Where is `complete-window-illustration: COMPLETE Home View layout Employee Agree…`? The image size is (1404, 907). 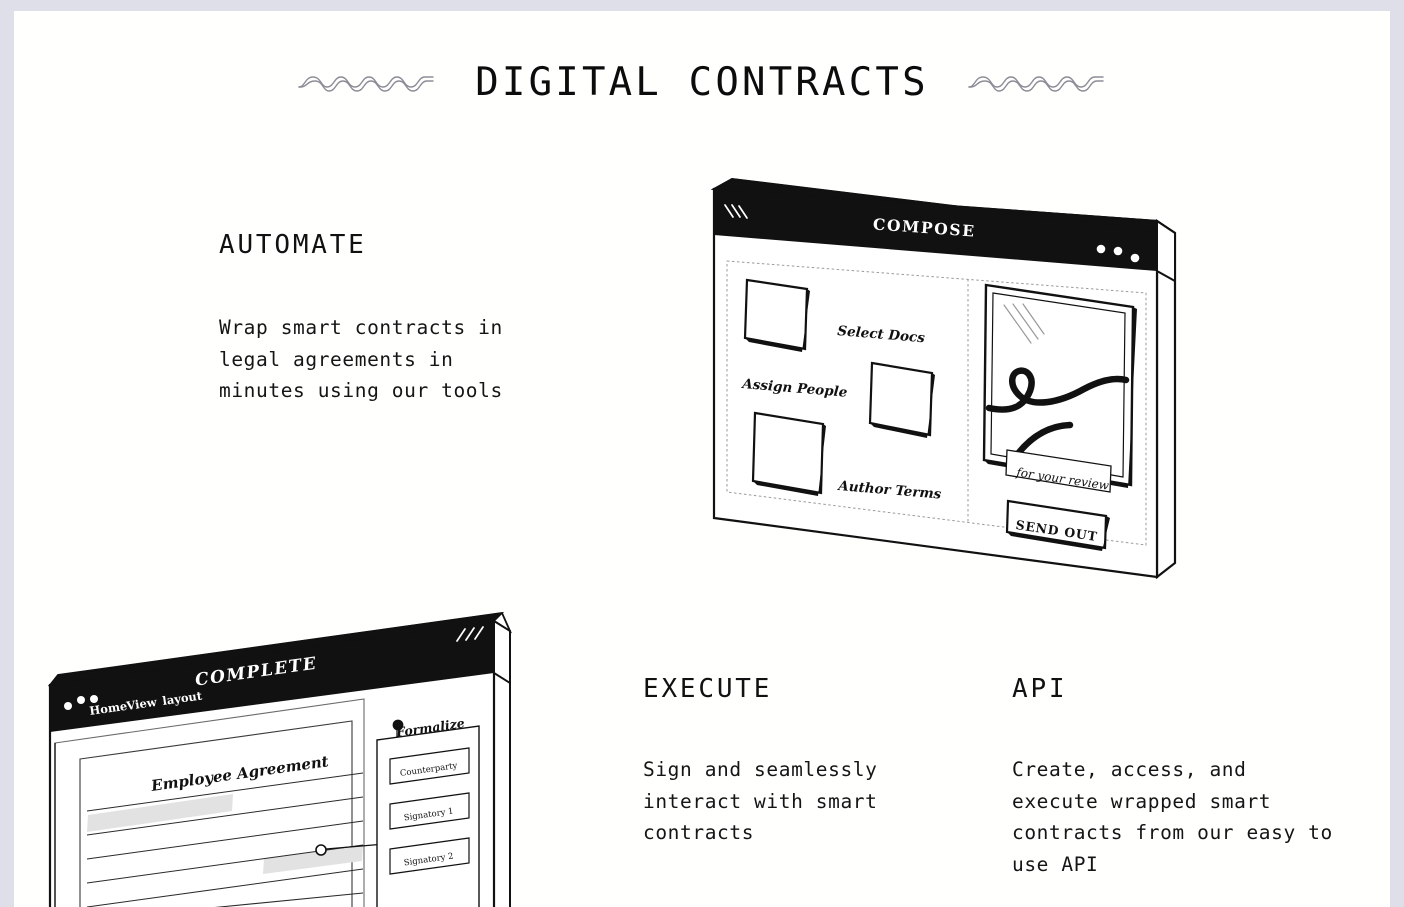
complete-window-illustration: COMPLETE Home View layout Employee Agree… is located at coordinates (280, 759).